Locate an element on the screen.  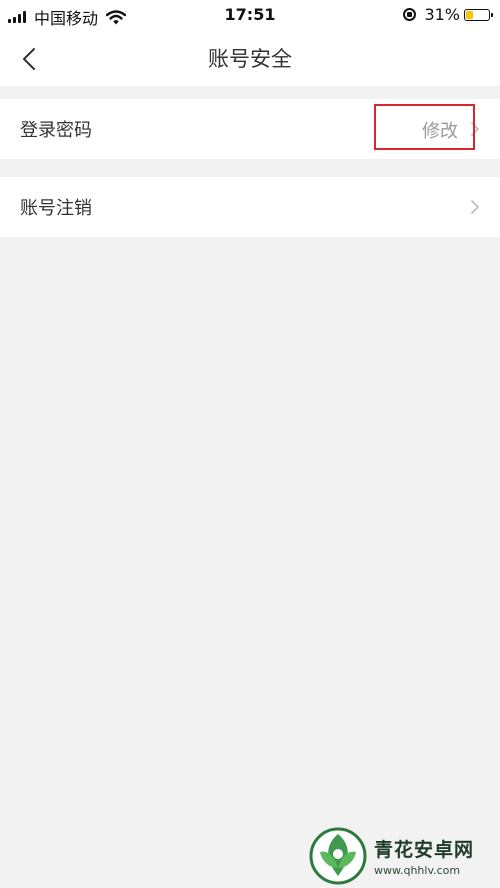
settings-row-account-deletion: 账号注销 is located at coordinates (250, 207).